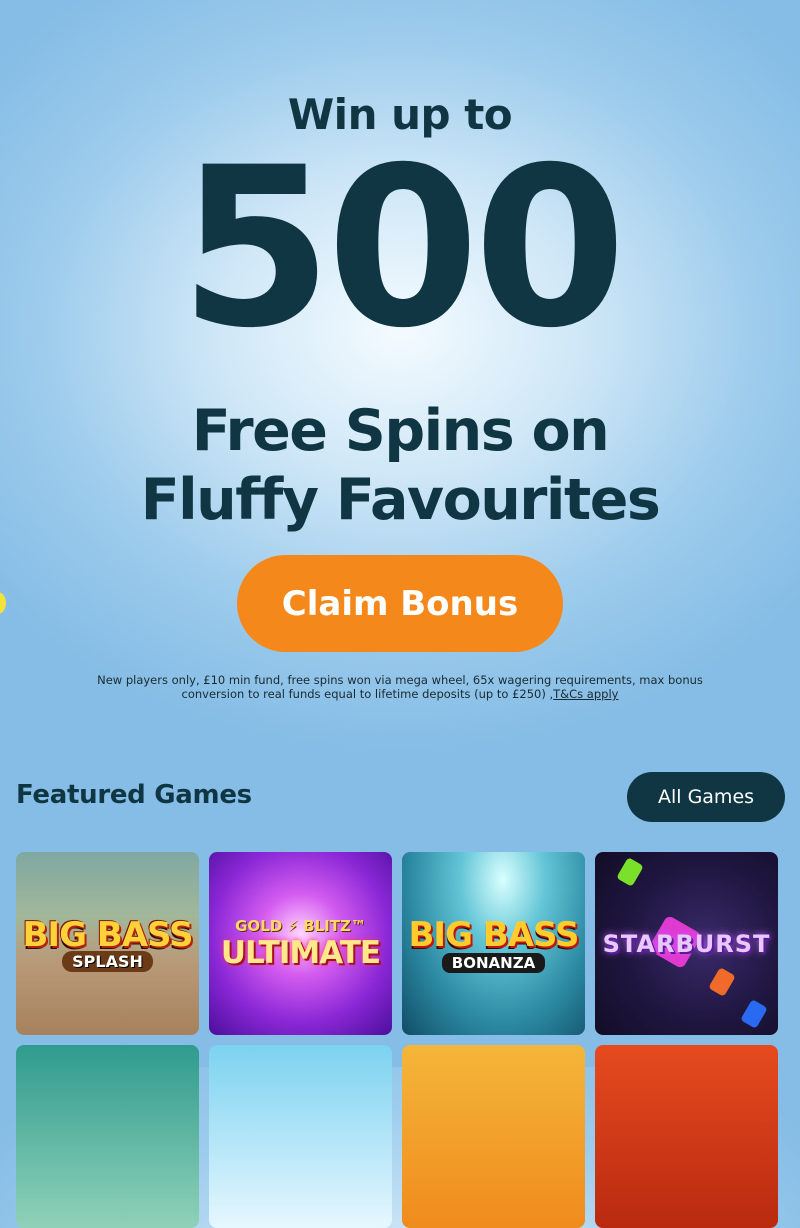  Describe the element at coordinates (402, 248) in the screenshot. I see `hero-free-spins-number: 500` at that location.